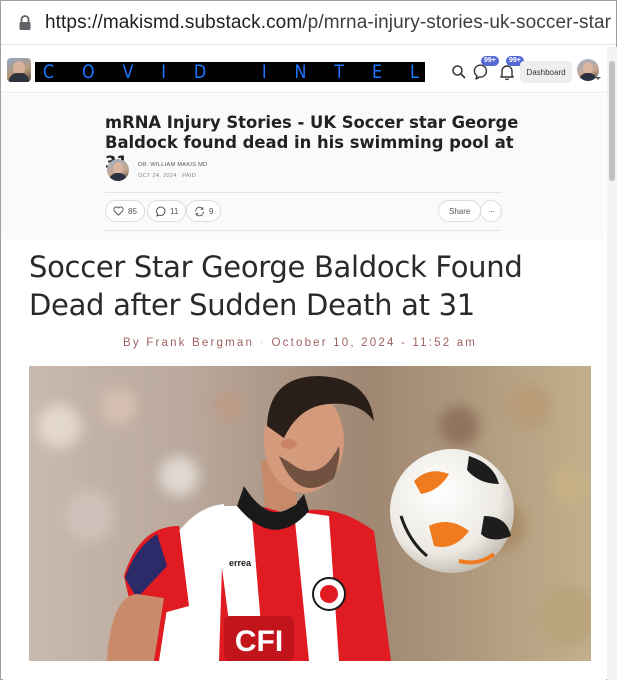 This screenshot has height=680, width=617. Describe the element at coordinates (88, 72) in the screenshot. I see `banner-letter: O` at that location.